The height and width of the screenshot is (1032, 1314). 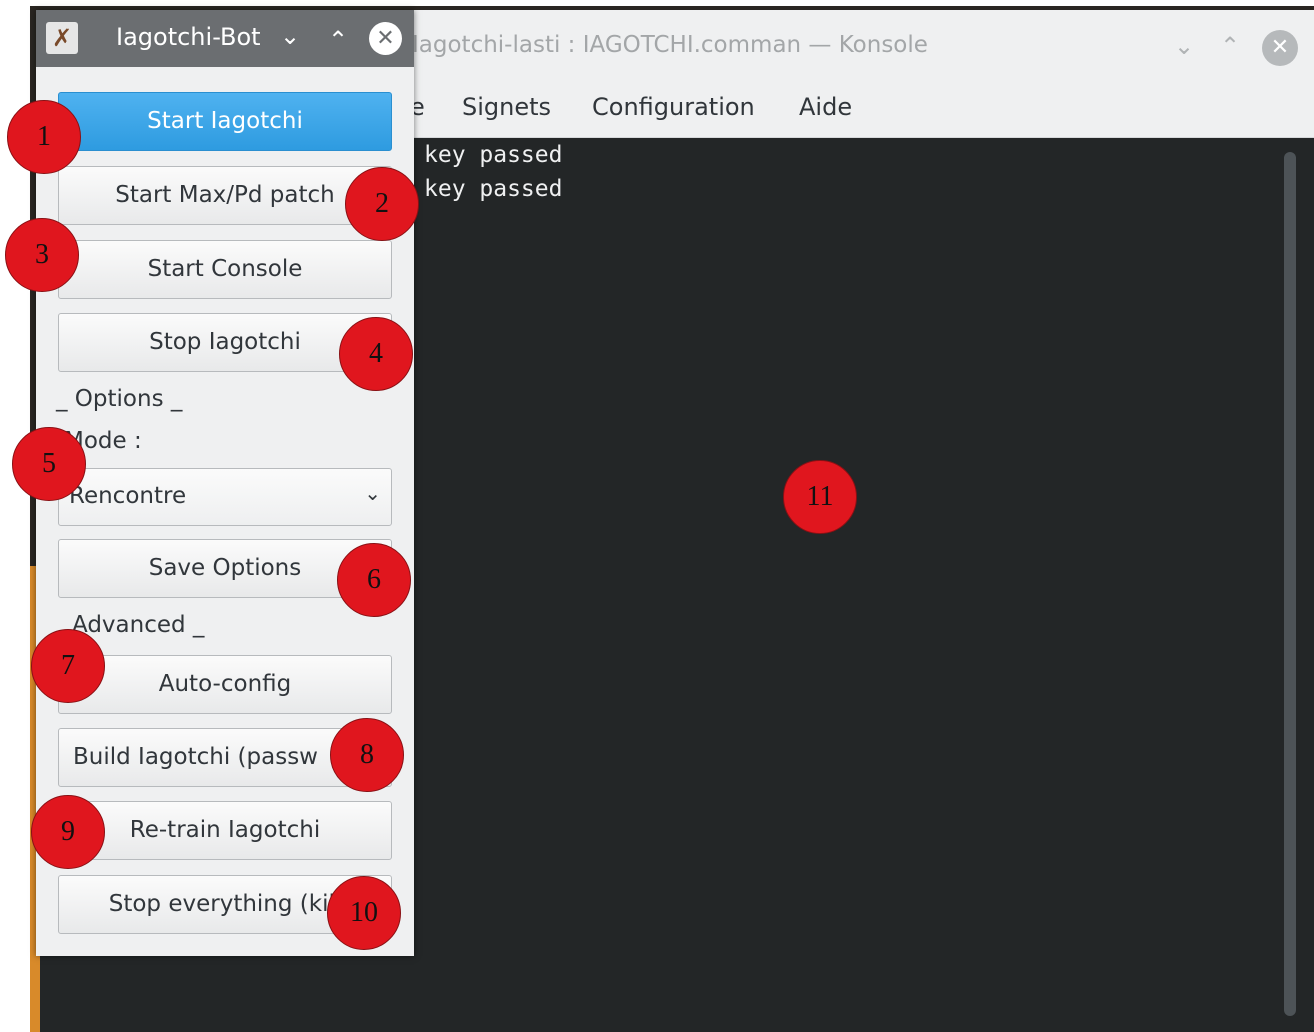 I want to click on marker-9: 9, so click(x=68, y=832).